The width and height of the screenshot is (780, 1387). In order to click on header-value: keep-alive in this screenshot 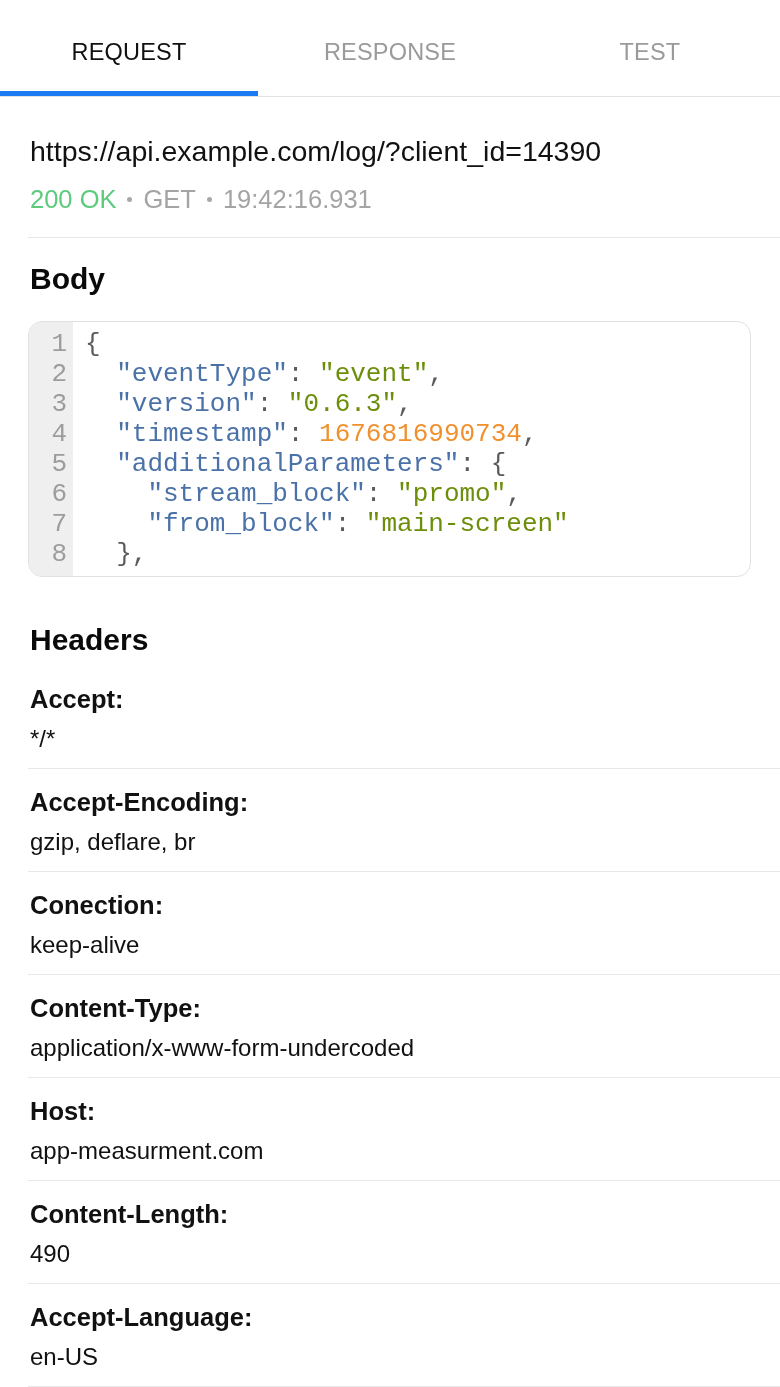, I will do `click(85, 945)`.